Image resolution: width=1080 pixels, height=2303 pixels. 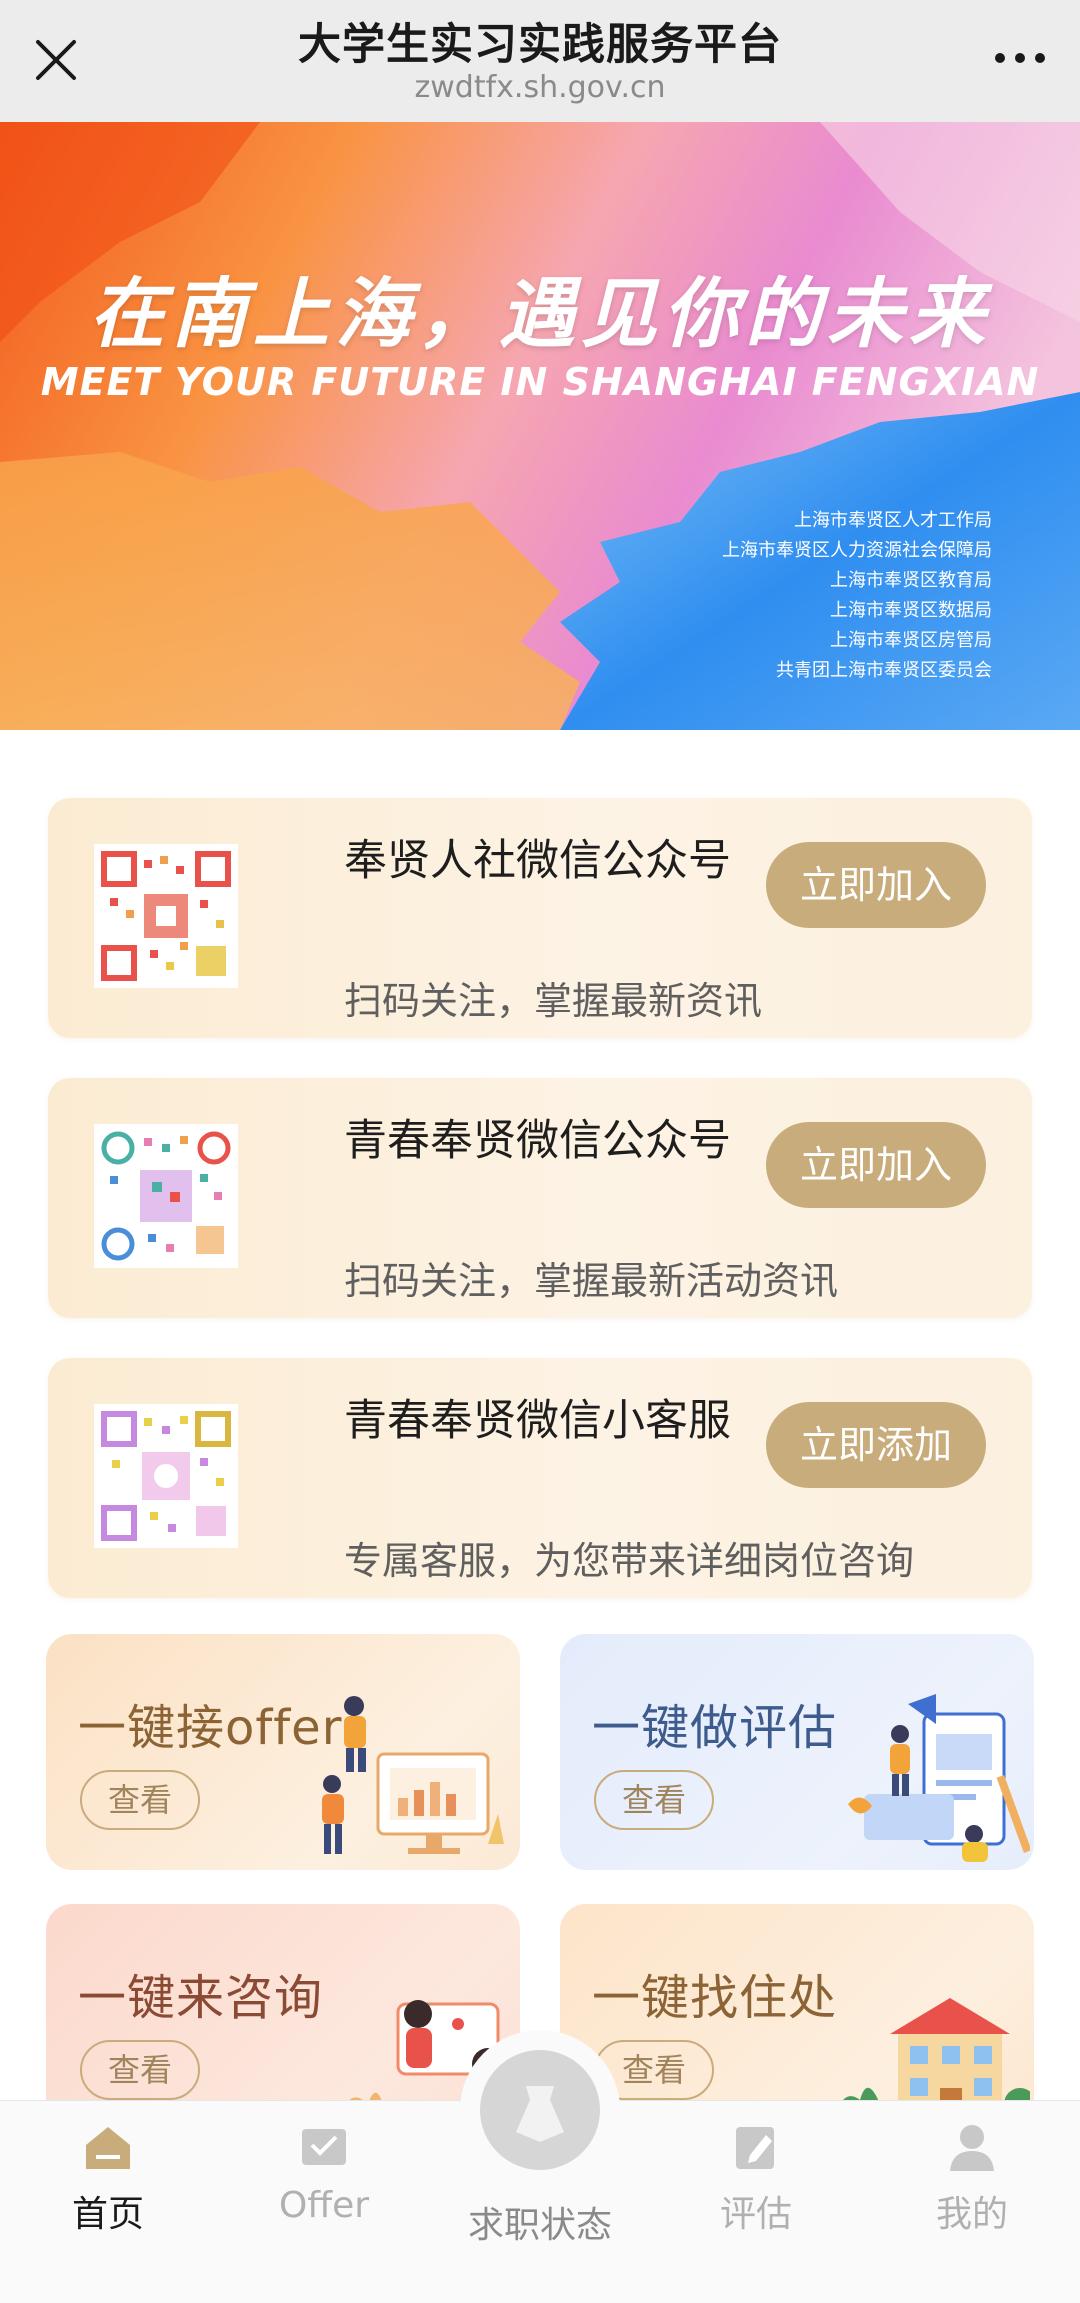 I want to click on nav-evaluation: 评估, so click(x=756, y=2179).